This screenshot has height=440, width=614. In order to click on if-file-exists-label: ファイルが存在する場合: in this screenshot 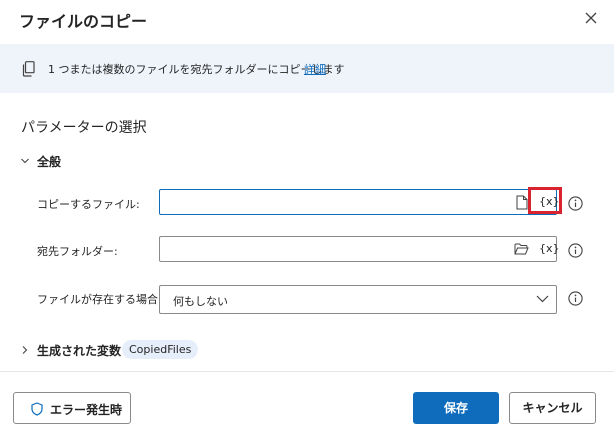, I will do `click(99, 299)`.